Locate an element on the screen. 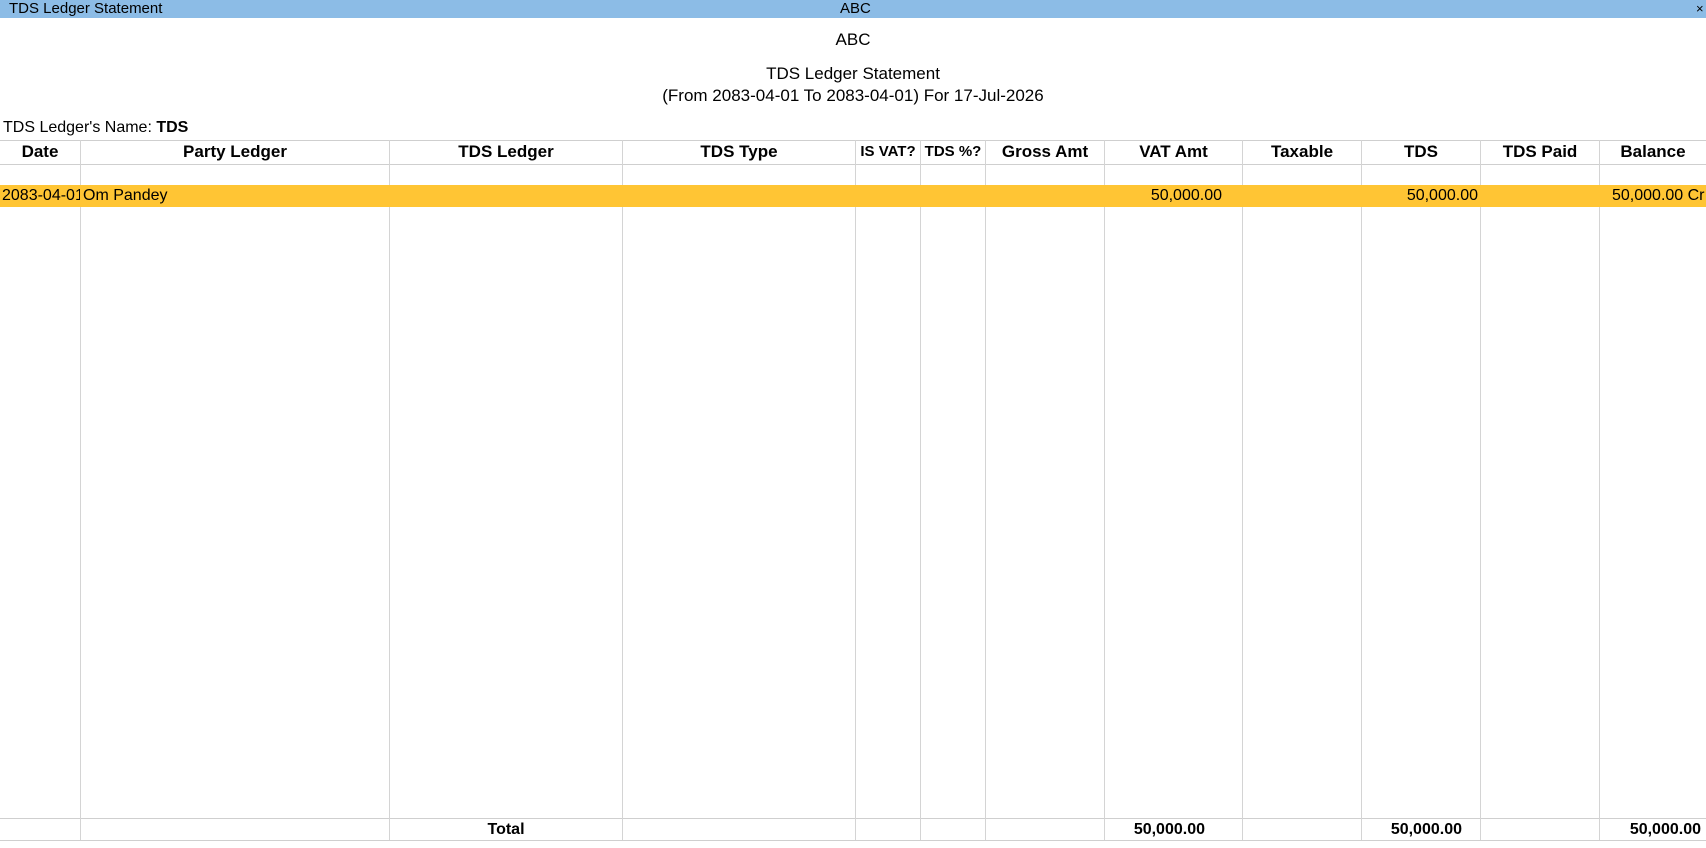  col-header-date: Date is located at coordinates (40, 152).